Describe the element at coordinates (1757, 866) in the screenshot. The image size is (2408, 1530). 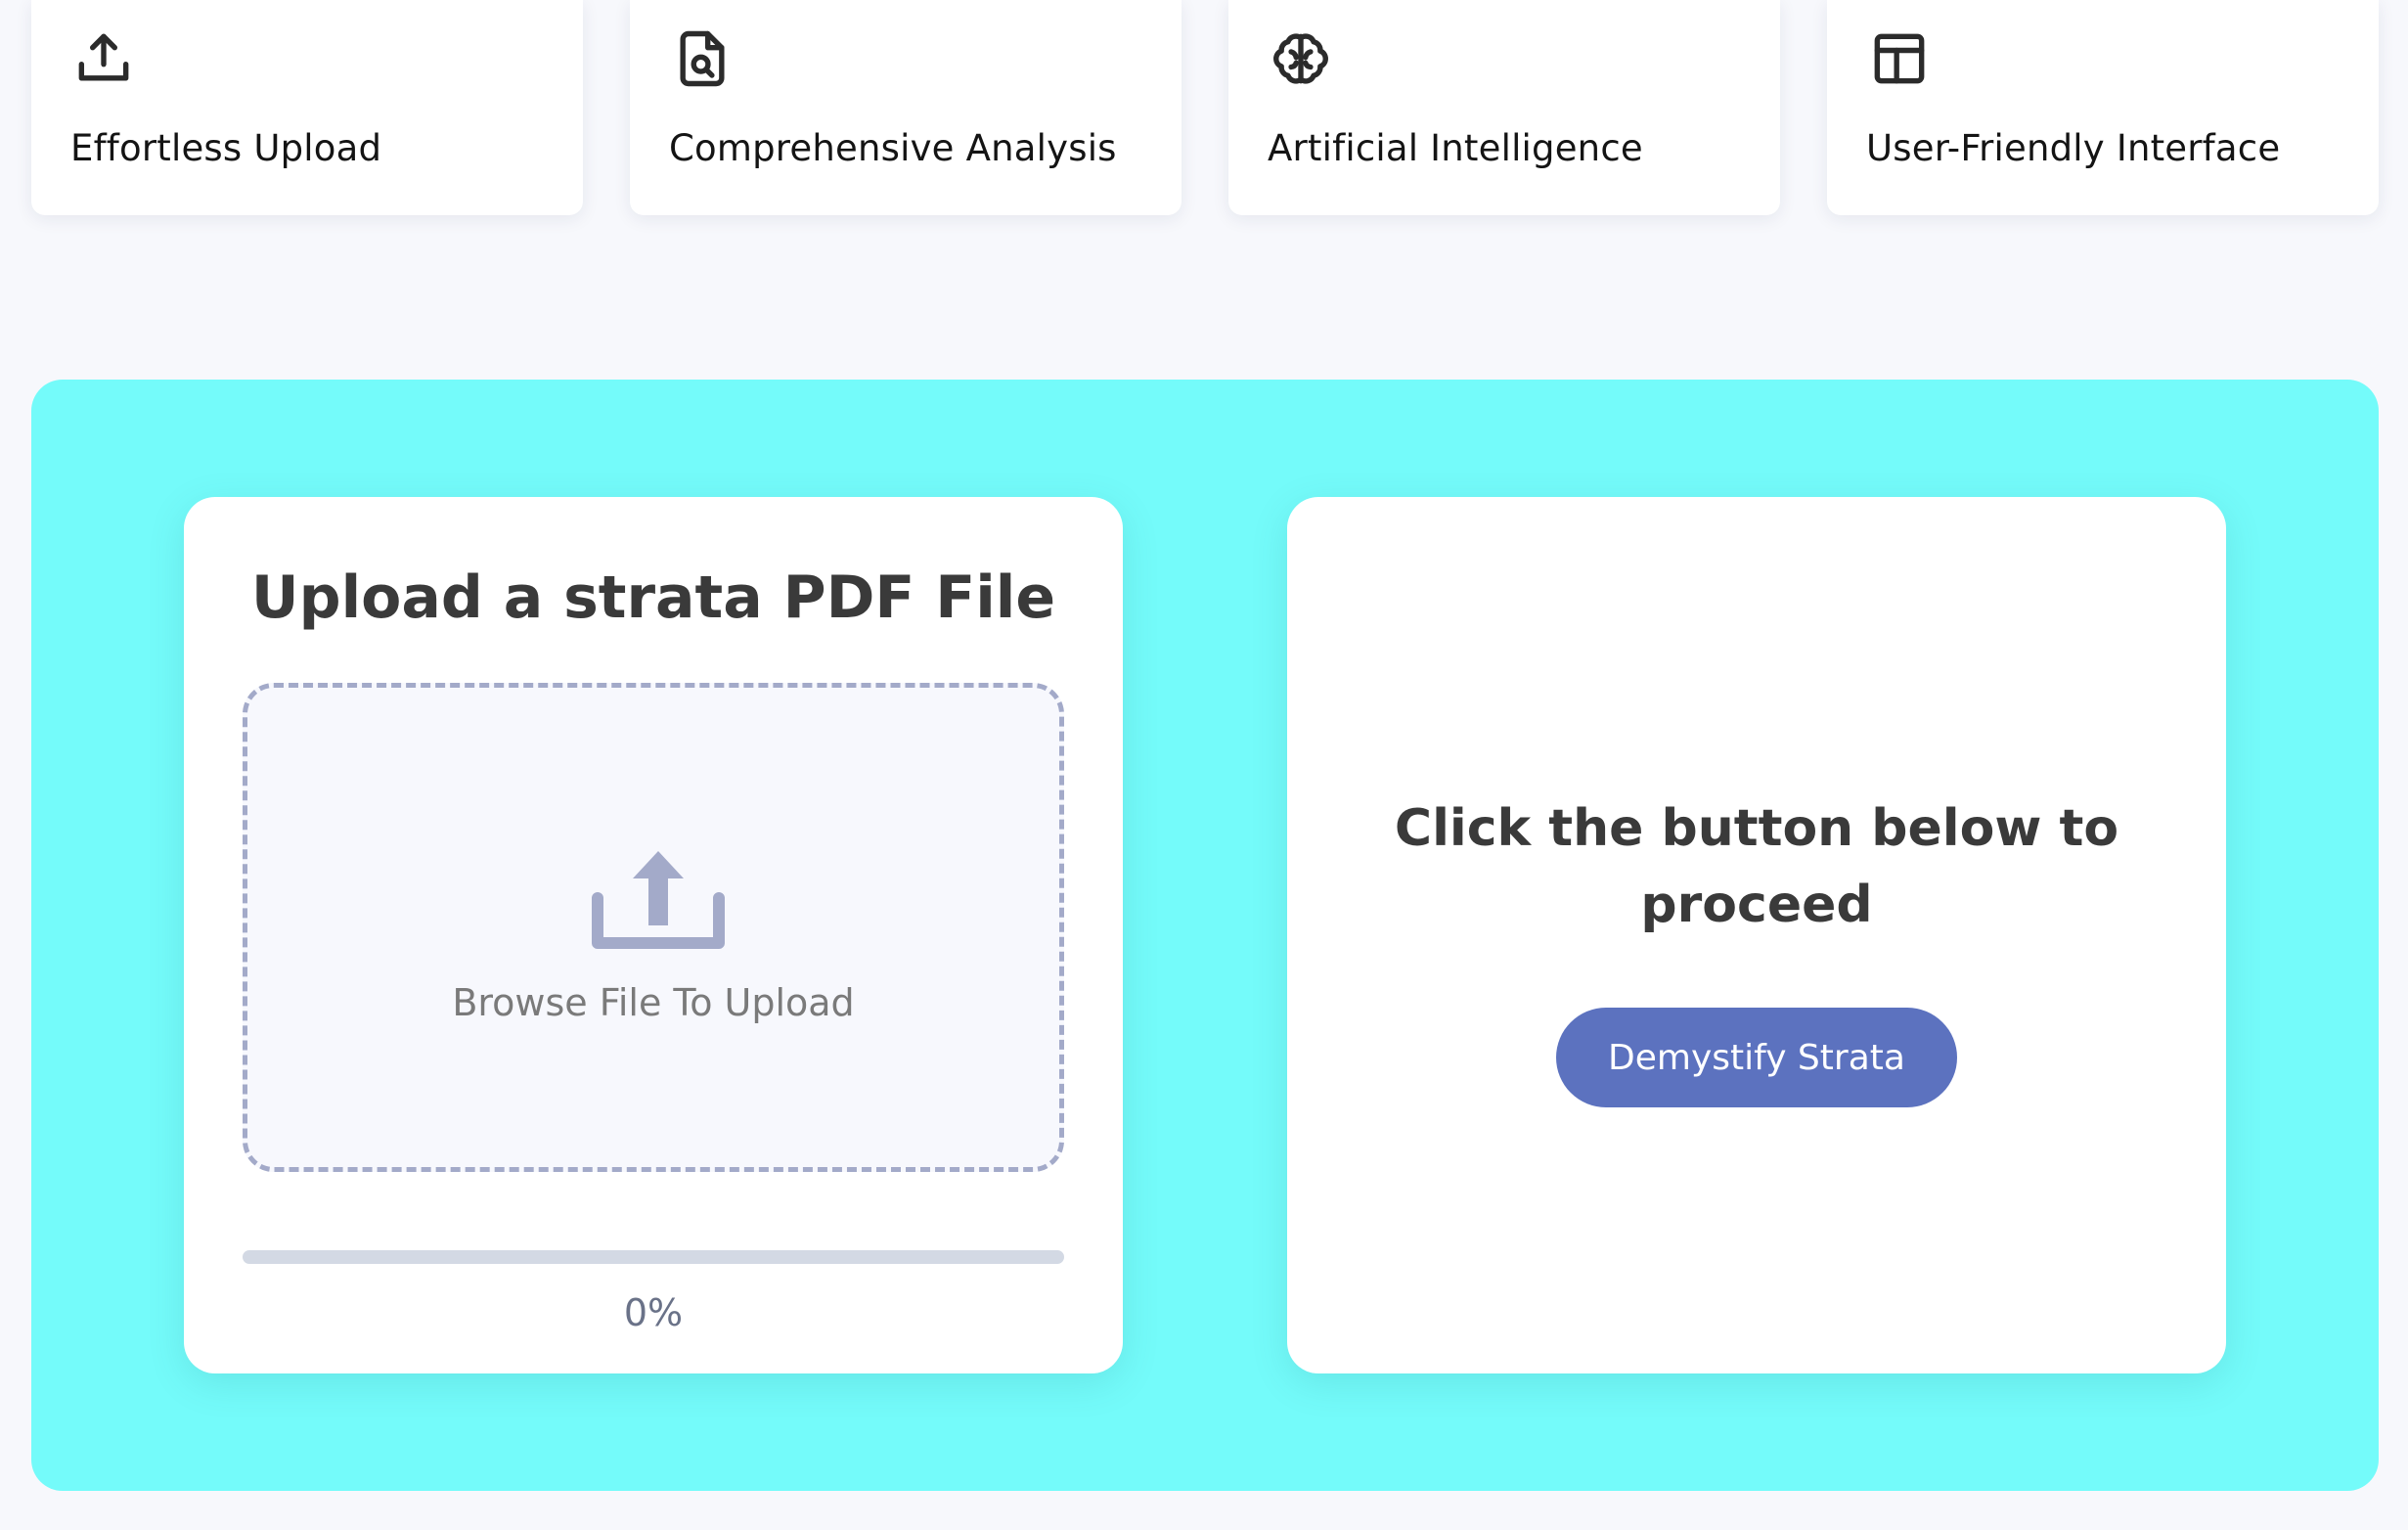
I see `proceed-message: Click the button below to proceed` at that location.